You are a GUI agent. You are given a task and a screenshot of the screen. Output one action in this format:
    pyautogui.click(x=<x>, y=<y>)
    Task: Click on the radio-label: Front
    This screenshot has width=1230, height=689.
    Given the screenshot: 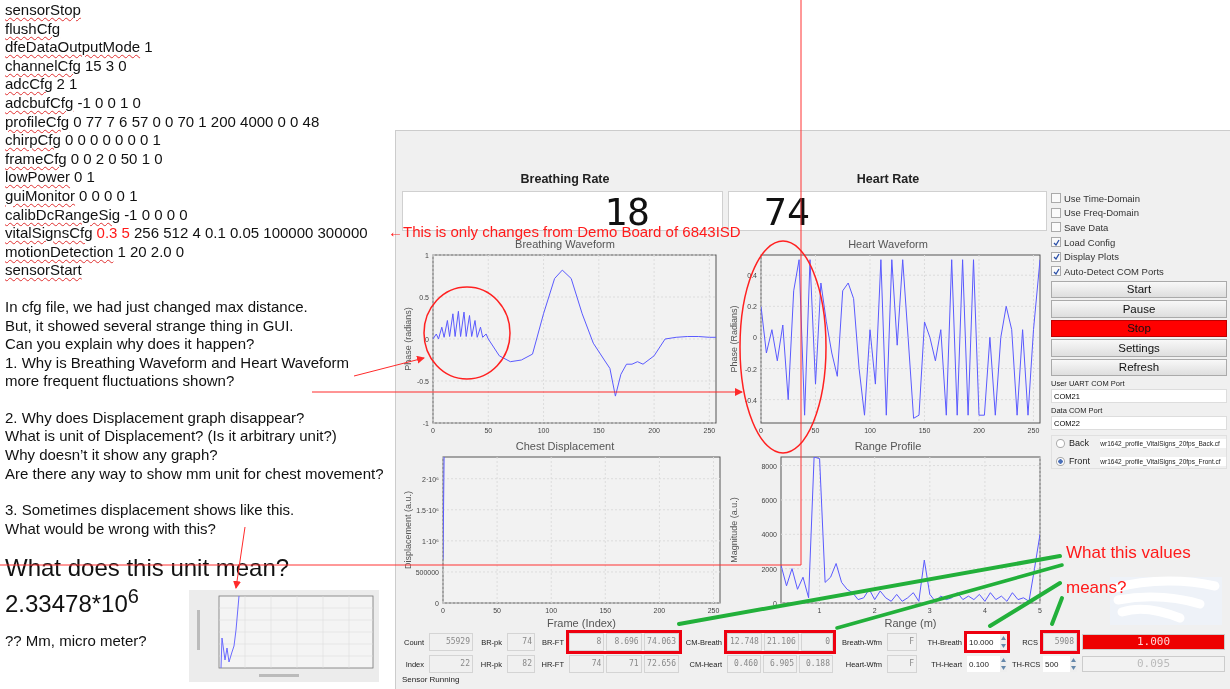 What is the action you would take?
    pyautogui.click(x=1082, y=461)
    